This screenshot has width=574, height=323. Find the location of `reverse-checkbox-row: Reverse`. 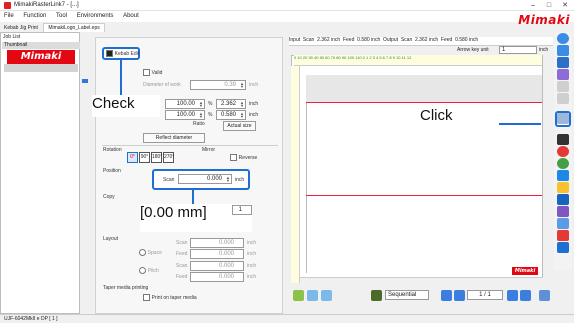

reverse-checkbox-row: Reverse is located at coordinates (243, 157).